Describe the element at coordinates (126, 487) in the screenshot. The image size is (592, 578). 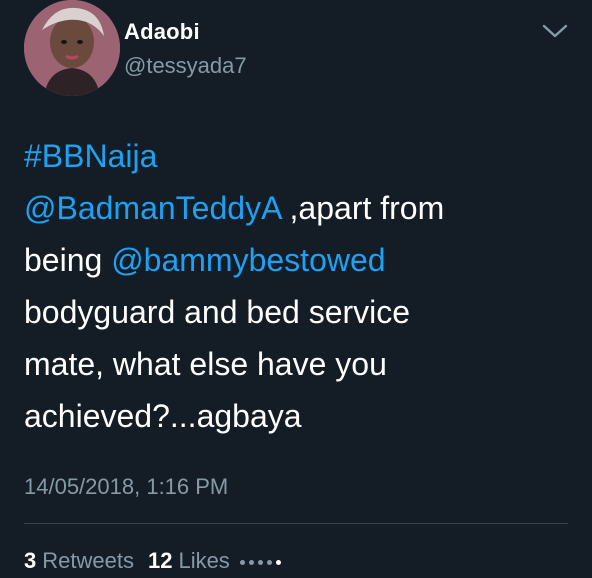
I see `tweet-timestamp: 14/05/2018, 1:16 PM` at that location.